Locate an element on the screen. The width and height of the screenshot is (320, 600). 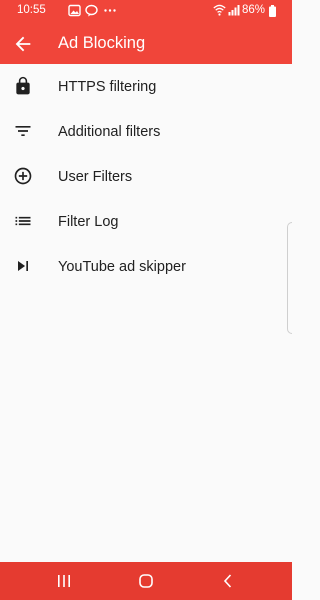
skip-next-icon is located at coordinates (23, 266).